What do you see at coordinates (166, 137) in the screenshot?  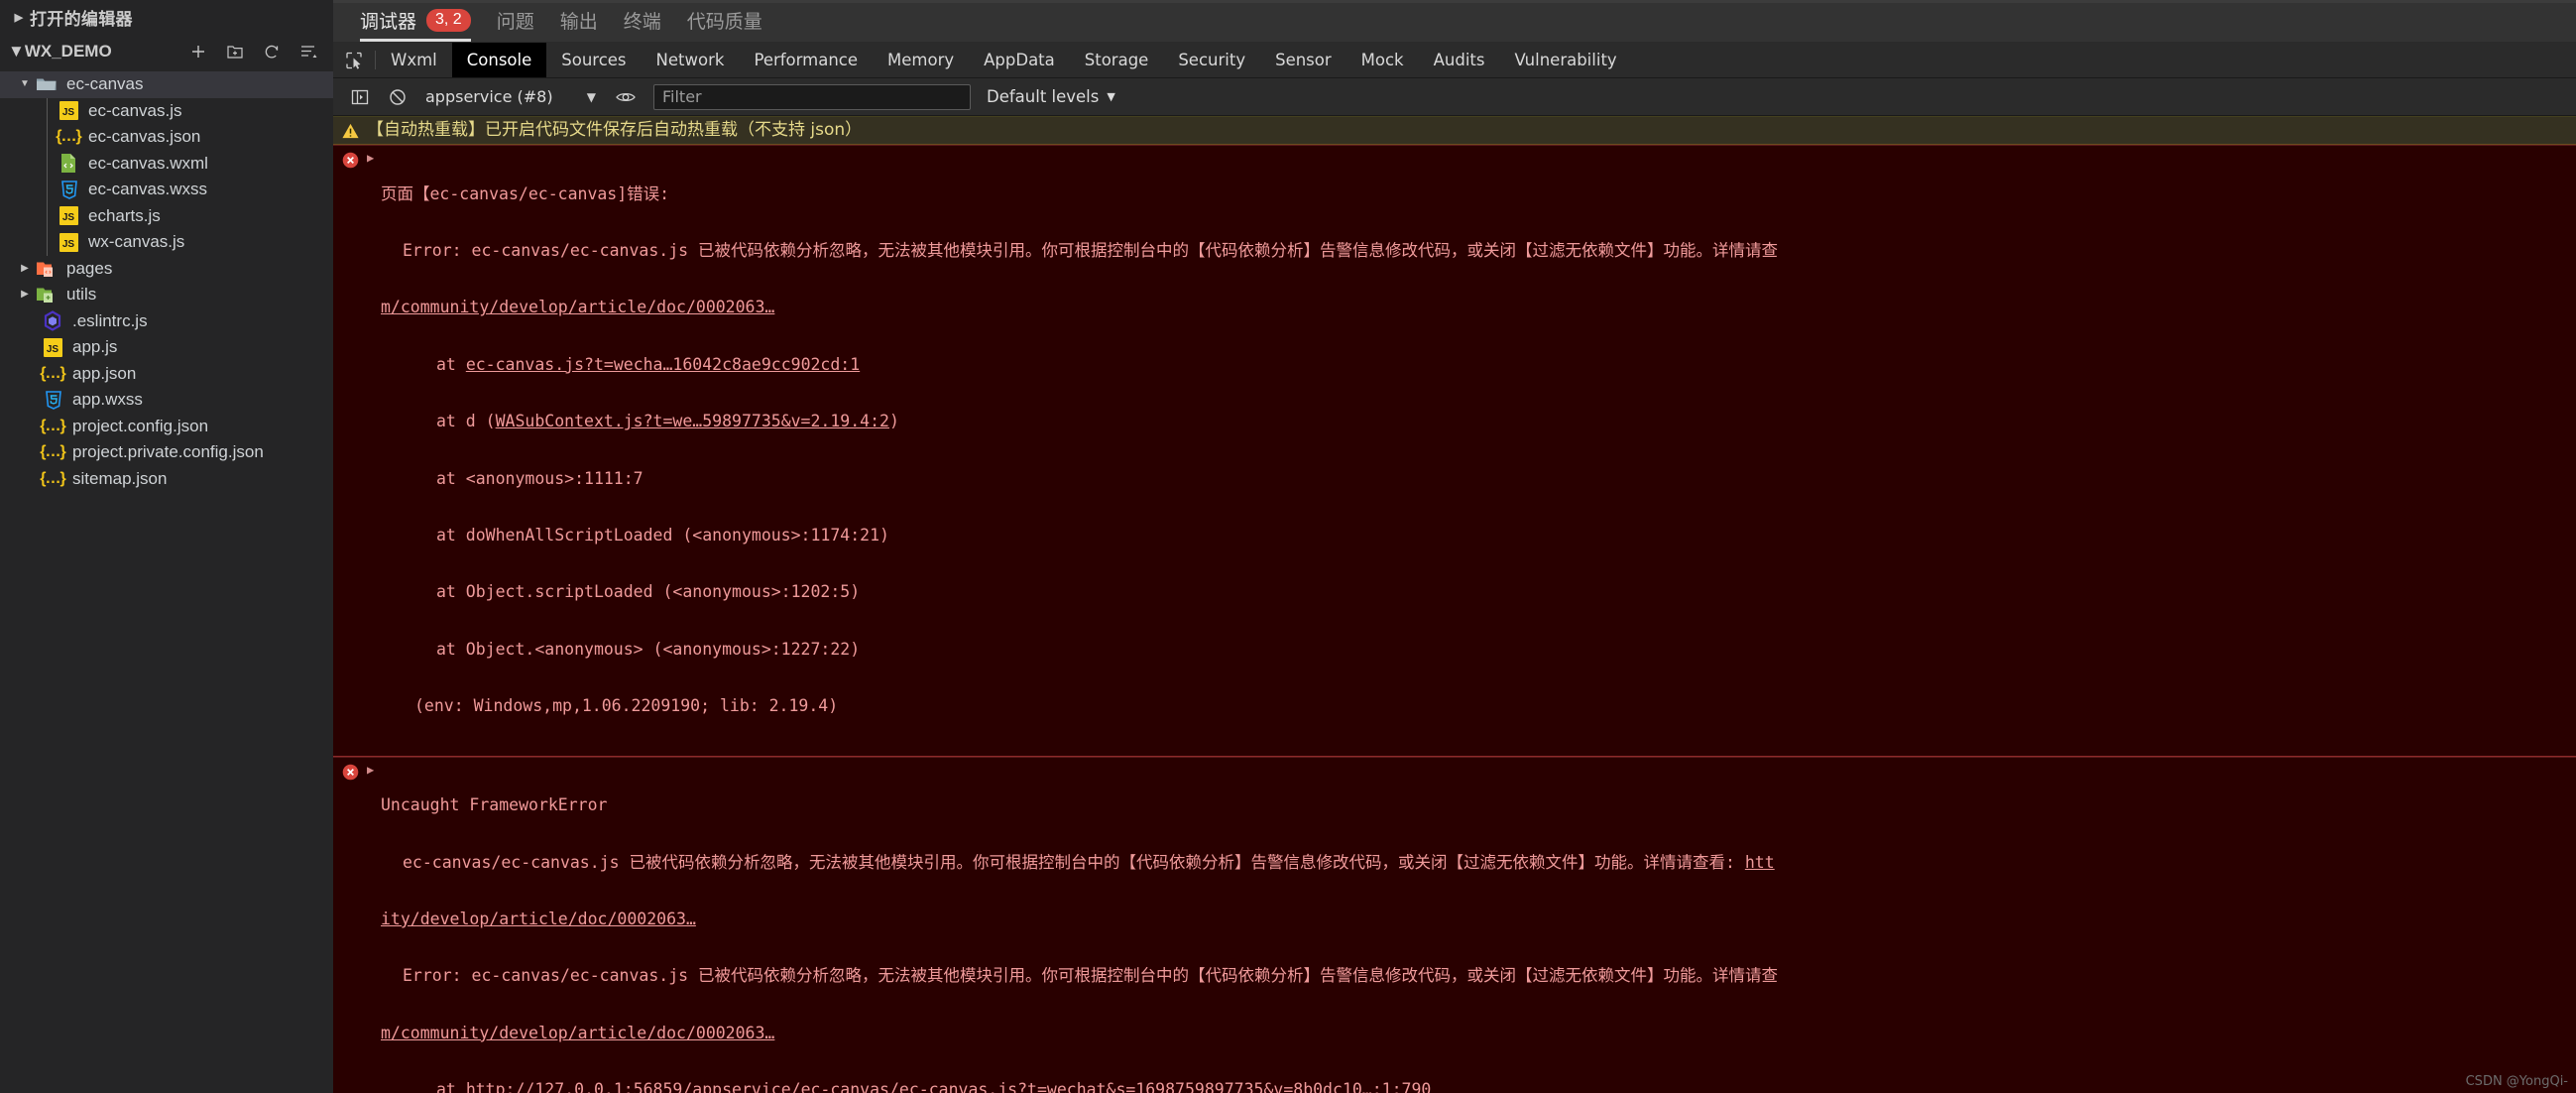 I see `tree-item-ec-canvas-json: {…} ec-canvas.json` at bounding box center [166, 137].